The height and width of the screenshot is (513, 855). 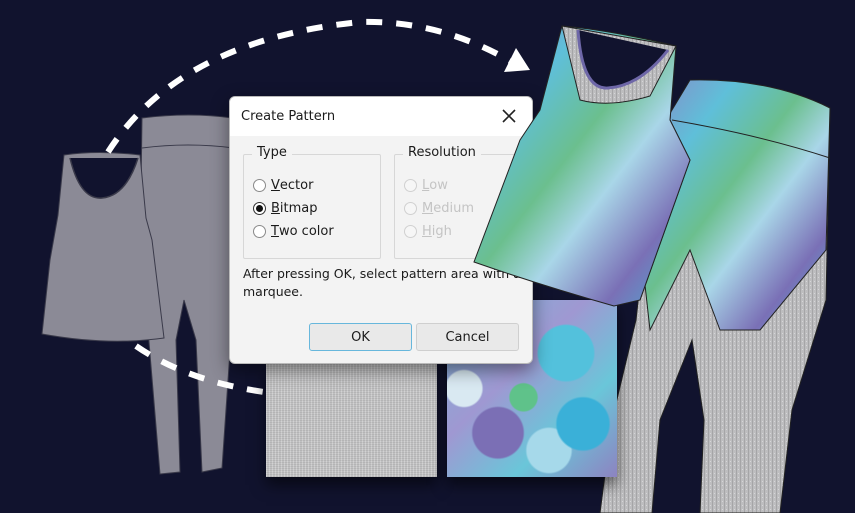 What do you see at coordinates (438, 185) in the screenshot?
I see `radio-label: ow` at bounding box center [438, 185].